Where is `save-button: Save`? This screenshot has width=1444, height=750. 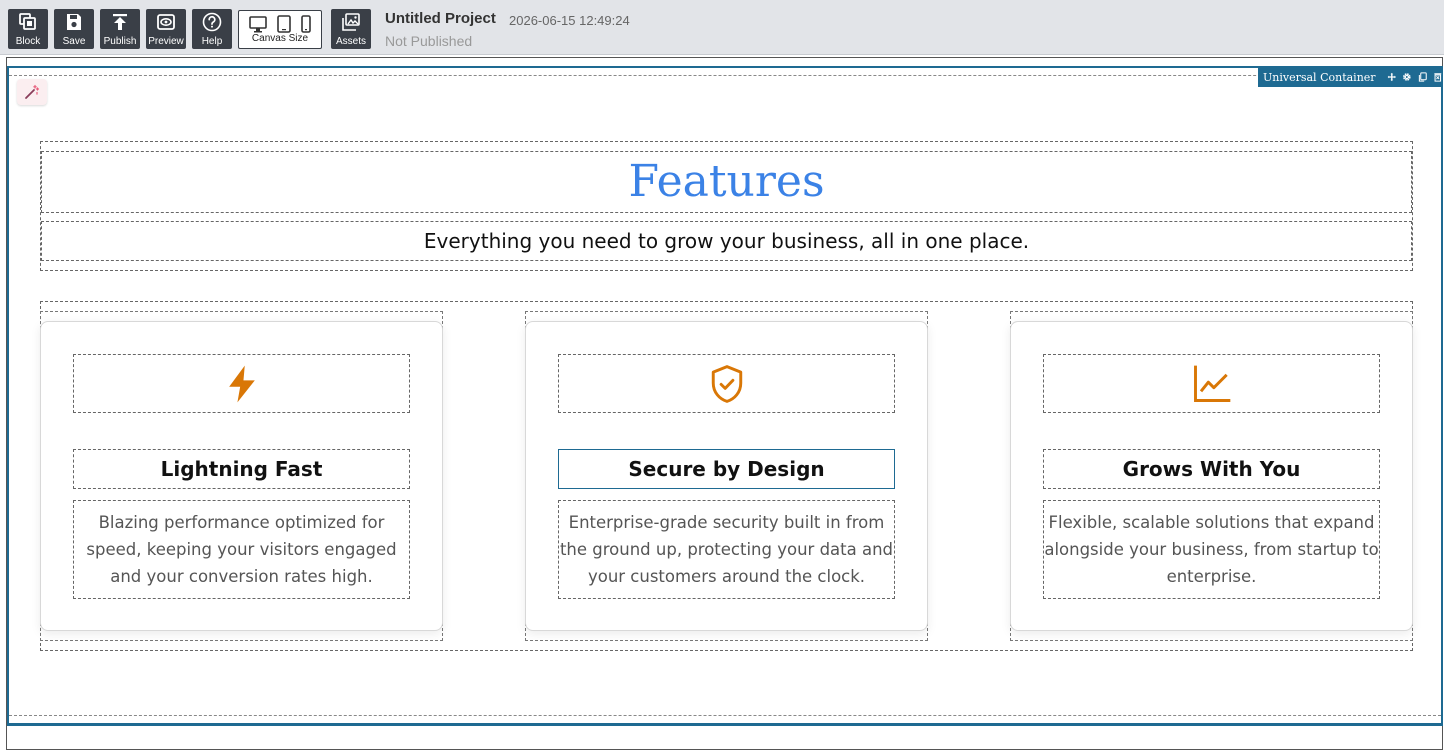 save-button: Save is located at coordinates (74, 29).